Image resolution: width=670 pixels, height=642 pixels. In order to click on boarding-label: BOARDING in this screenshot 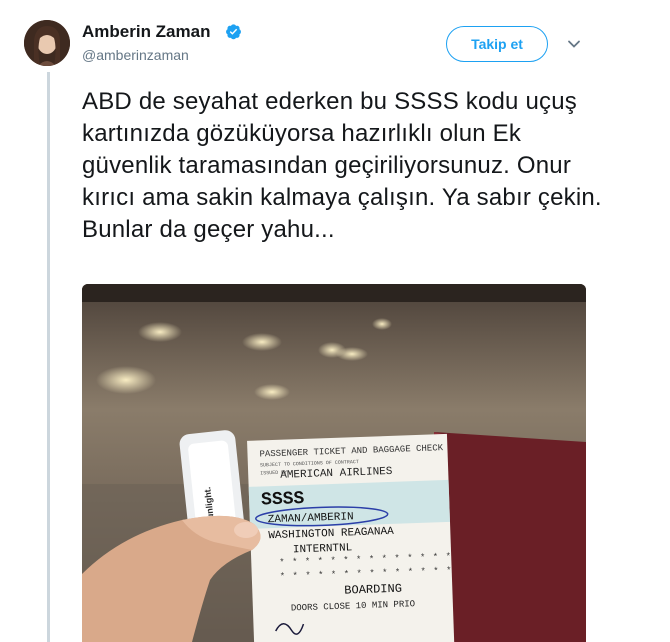, I will do `click(373, 590)`.